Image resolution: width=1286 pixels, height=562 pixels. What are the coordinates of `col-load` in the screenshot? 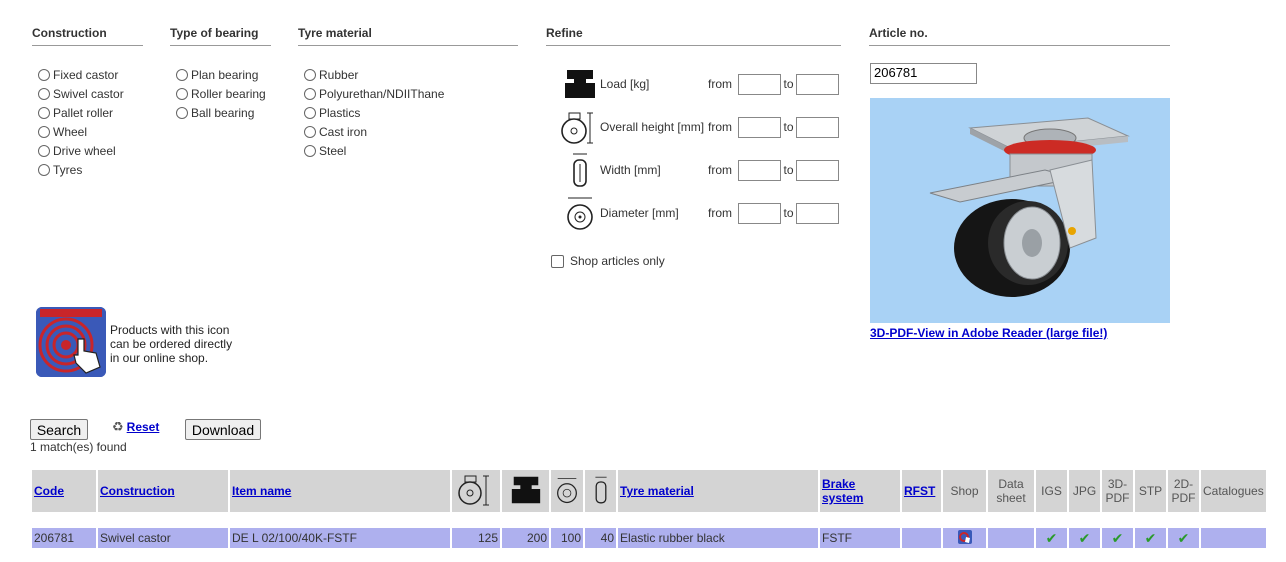 It's located at (525, 491).